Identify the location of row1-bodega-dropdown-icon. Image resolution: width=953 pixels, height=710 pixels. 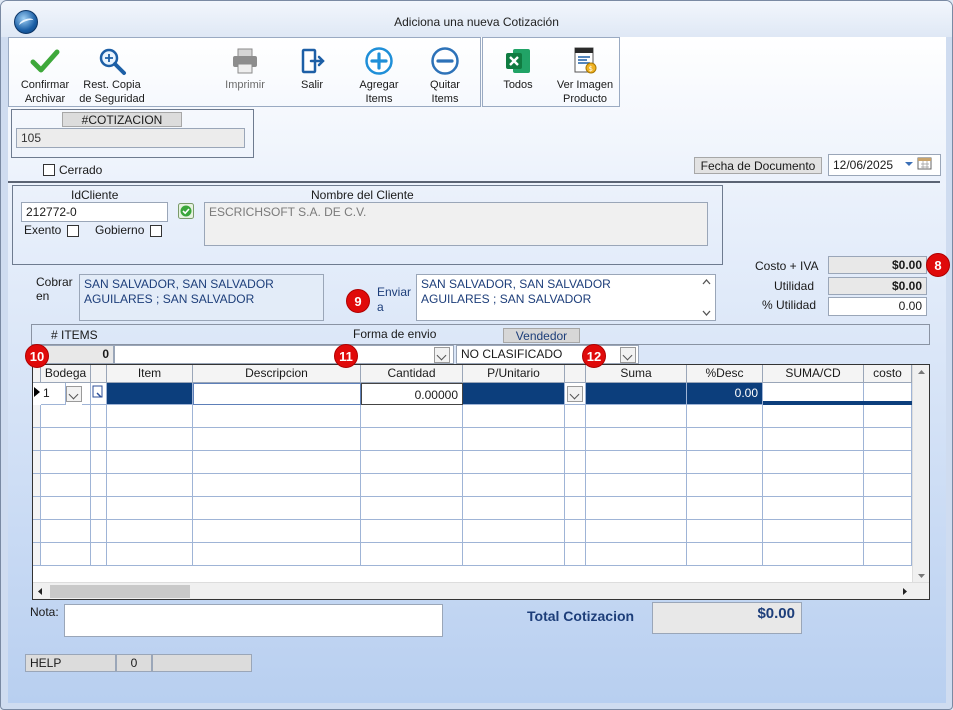
(74, 394).